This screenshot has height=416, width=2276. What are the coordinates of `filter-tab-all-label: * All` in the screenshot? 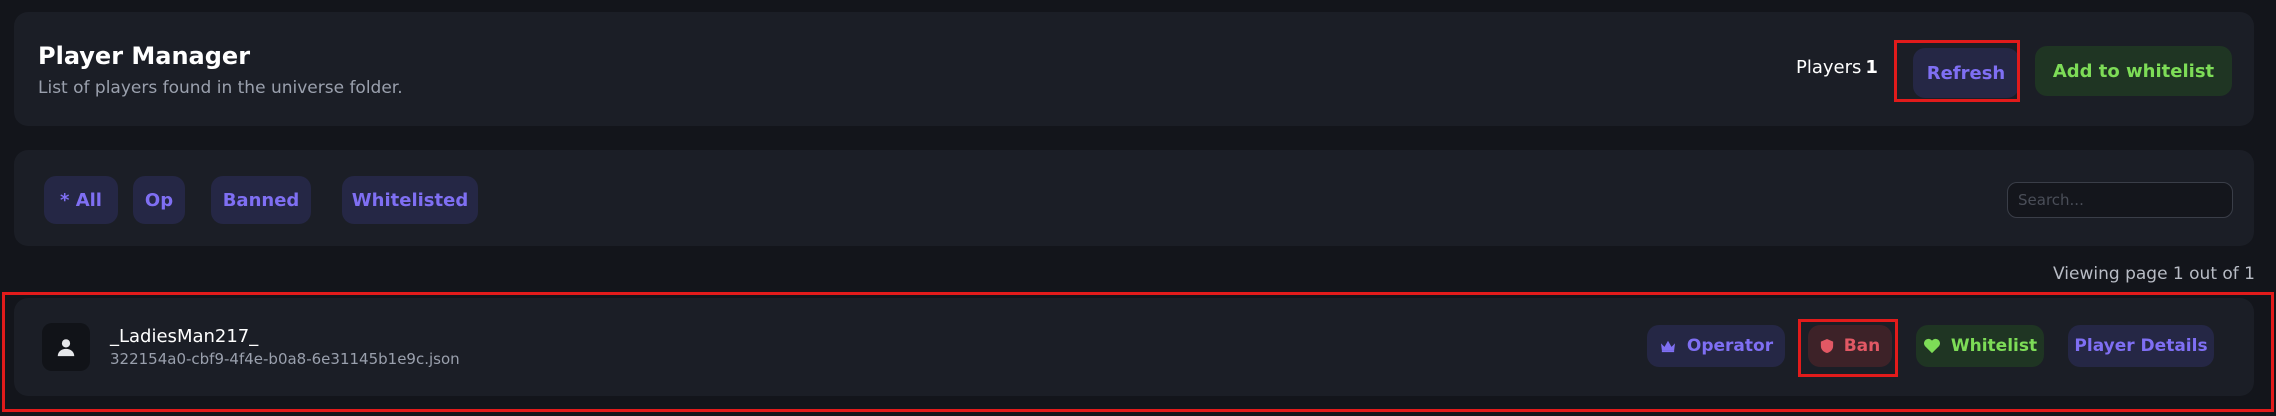 It's located at (81, 200).